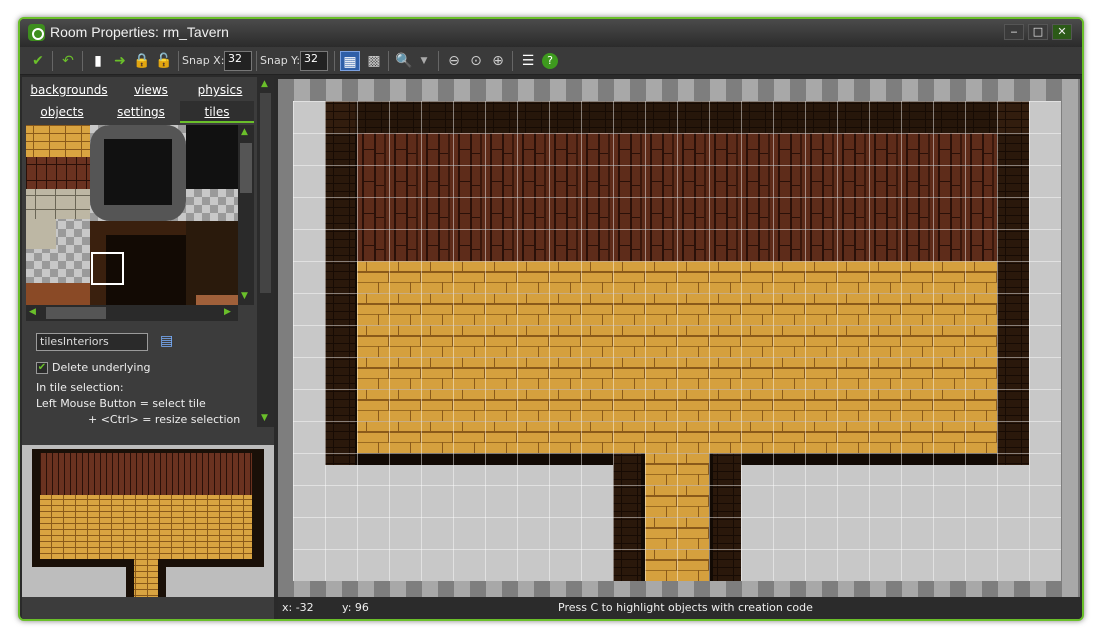 Image resolution: width=1104 pixels, height=638 pixels. I want to click on tab-physics: physics, so click(220, 90).